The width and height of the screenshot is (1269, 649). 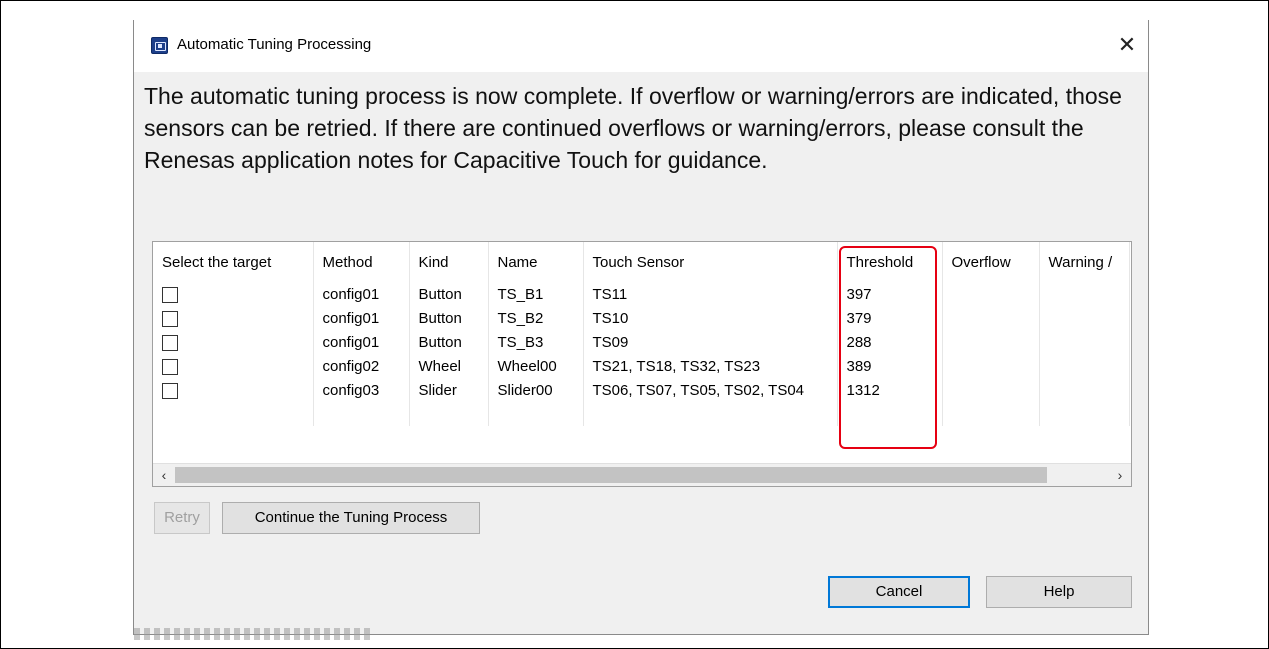 I want to click on table-row: config01 Button TS_B2 TS10 379, so click(x=641, y=318).